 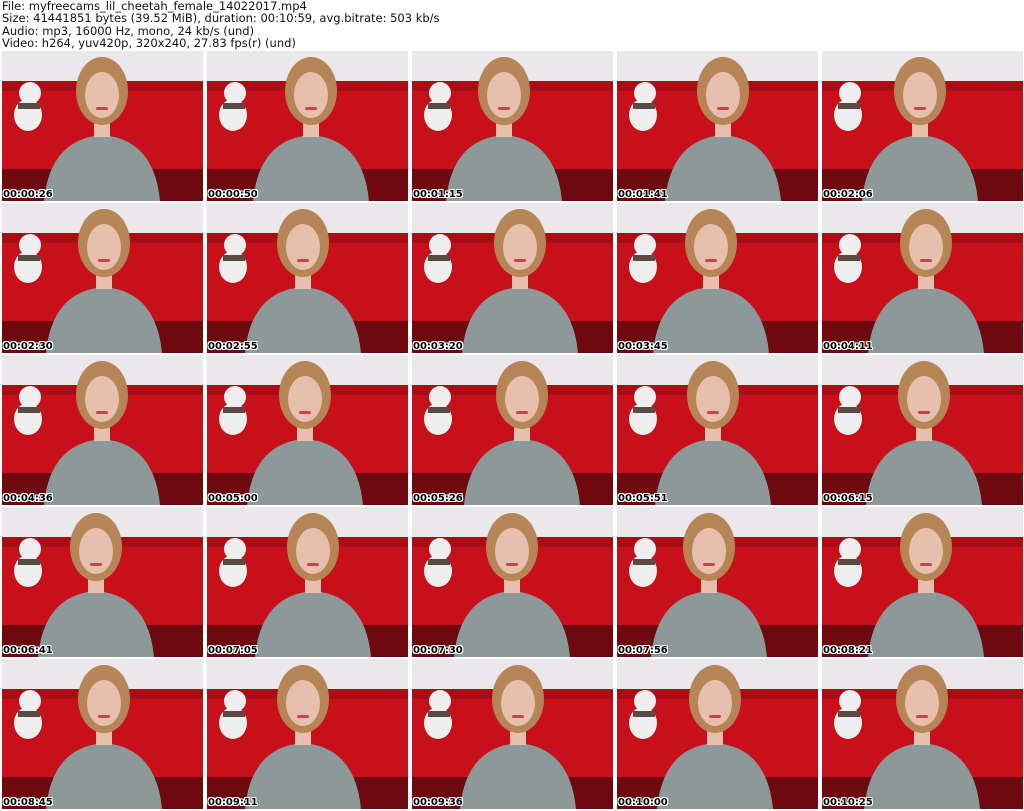 I want to click on video-thumbnail: 00:08:45, so click(x=102, y=734).